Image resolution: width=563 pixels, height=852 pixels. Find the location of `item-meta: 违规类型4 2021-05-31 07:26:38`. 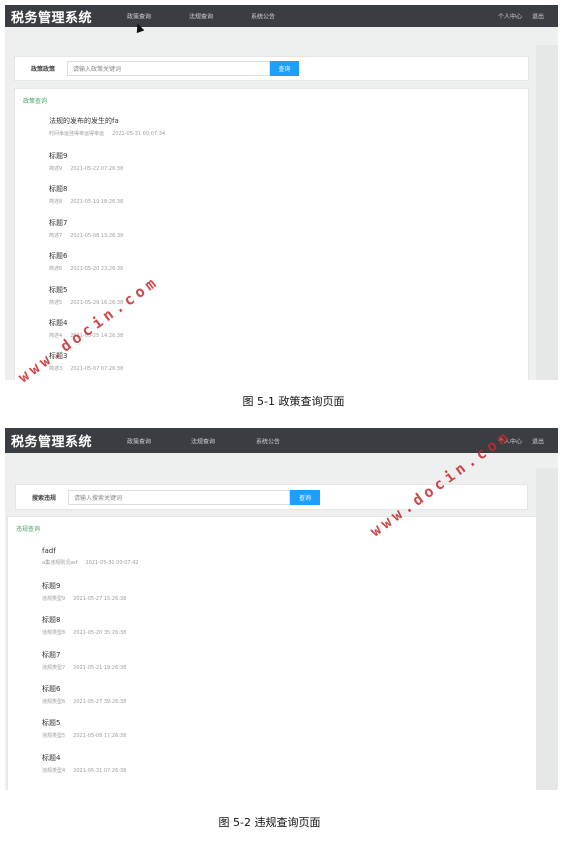

item-meta: 违规类型4 2021-05-31 07:26:38 is located at coordinates (84, 771).